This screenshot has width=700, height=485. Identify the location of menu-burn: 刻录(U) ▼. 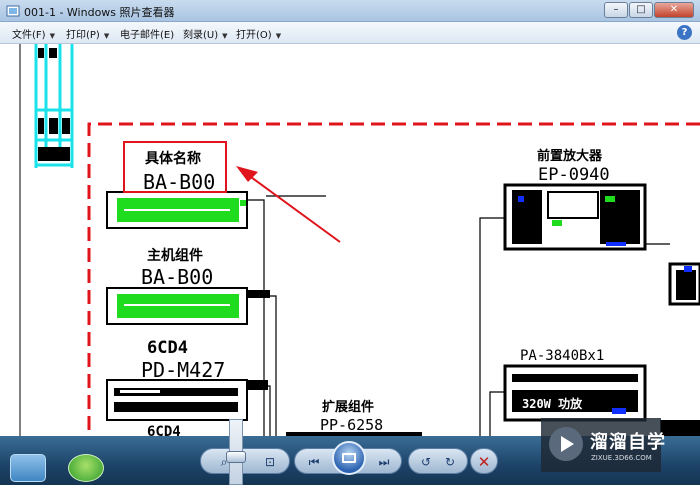
(205, 33).